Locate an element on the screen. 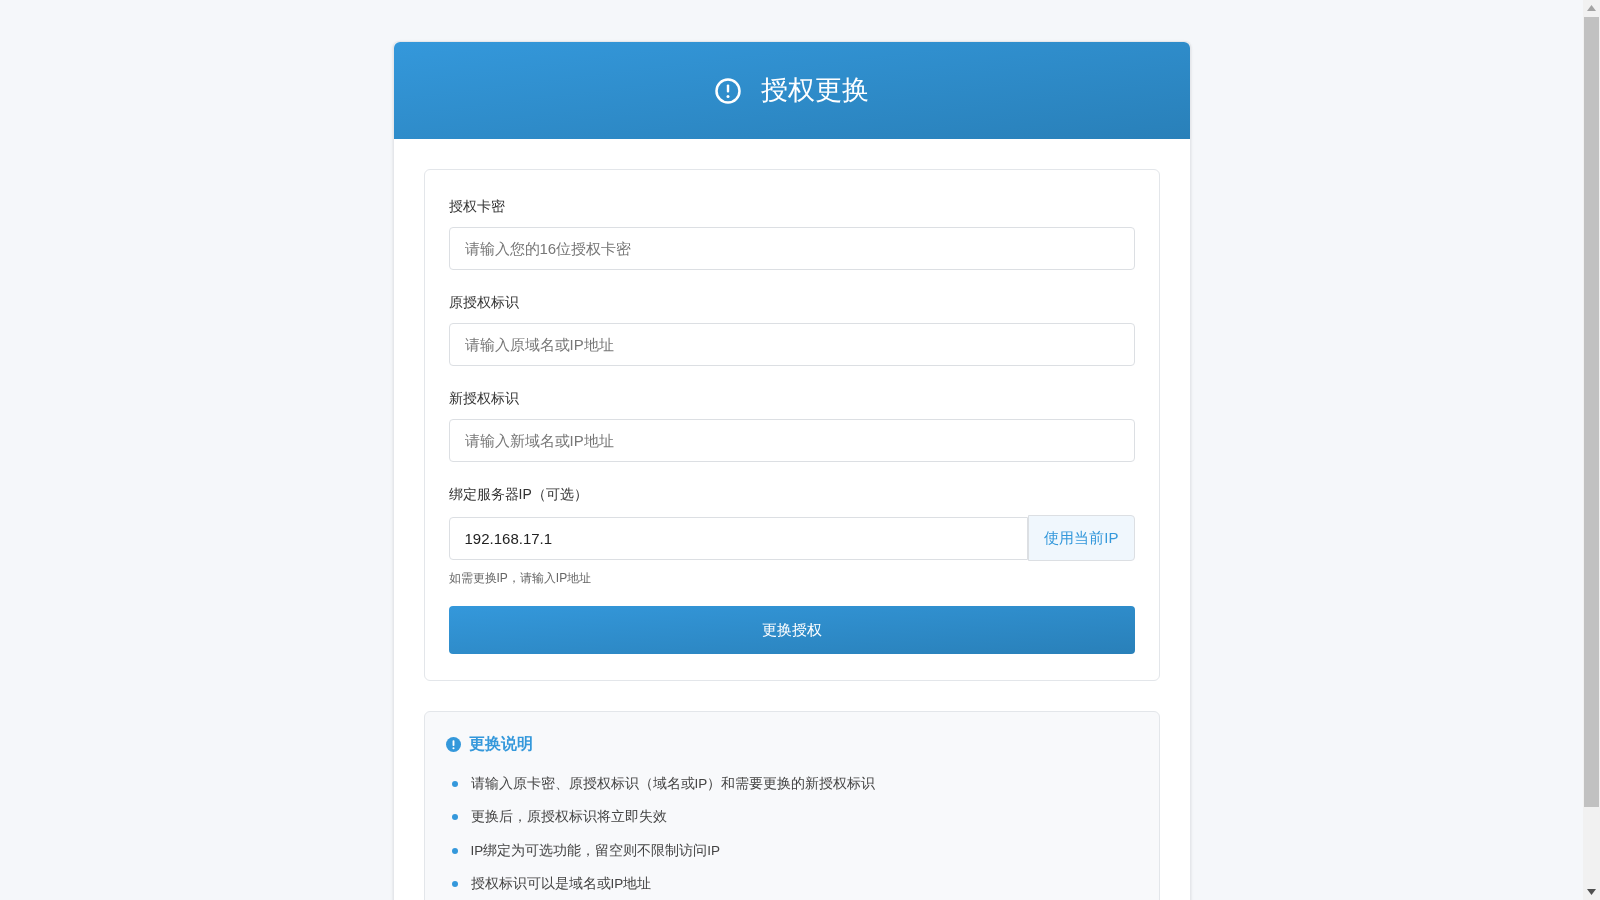 This screenshot has height=900, width=1600. scroll-up-icon is located at coordinates (1591, 8).